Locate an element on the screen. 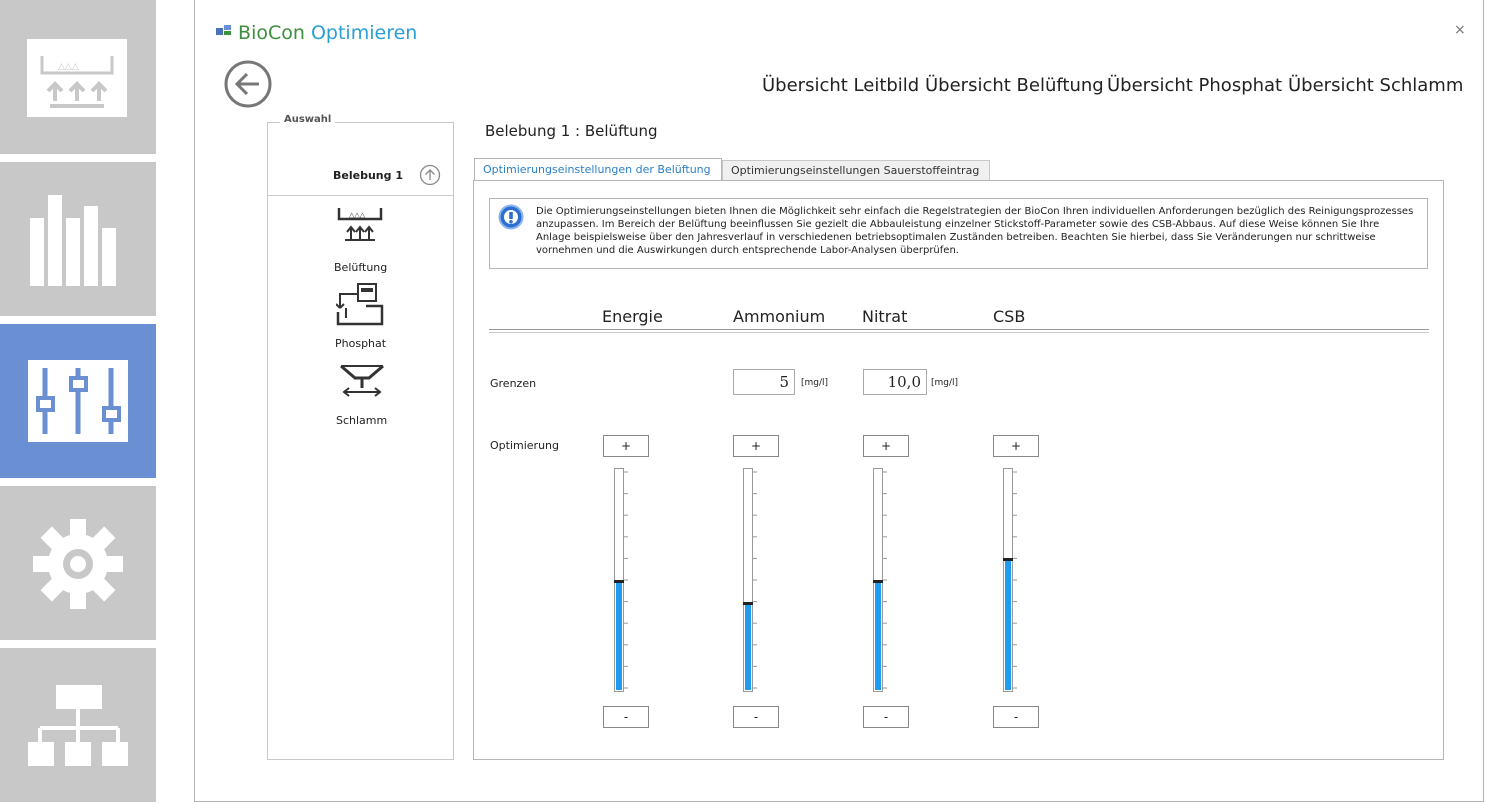 The height and width of the screenshot is (804, 1485). sliders-icon is located at coordinates (78, 401).